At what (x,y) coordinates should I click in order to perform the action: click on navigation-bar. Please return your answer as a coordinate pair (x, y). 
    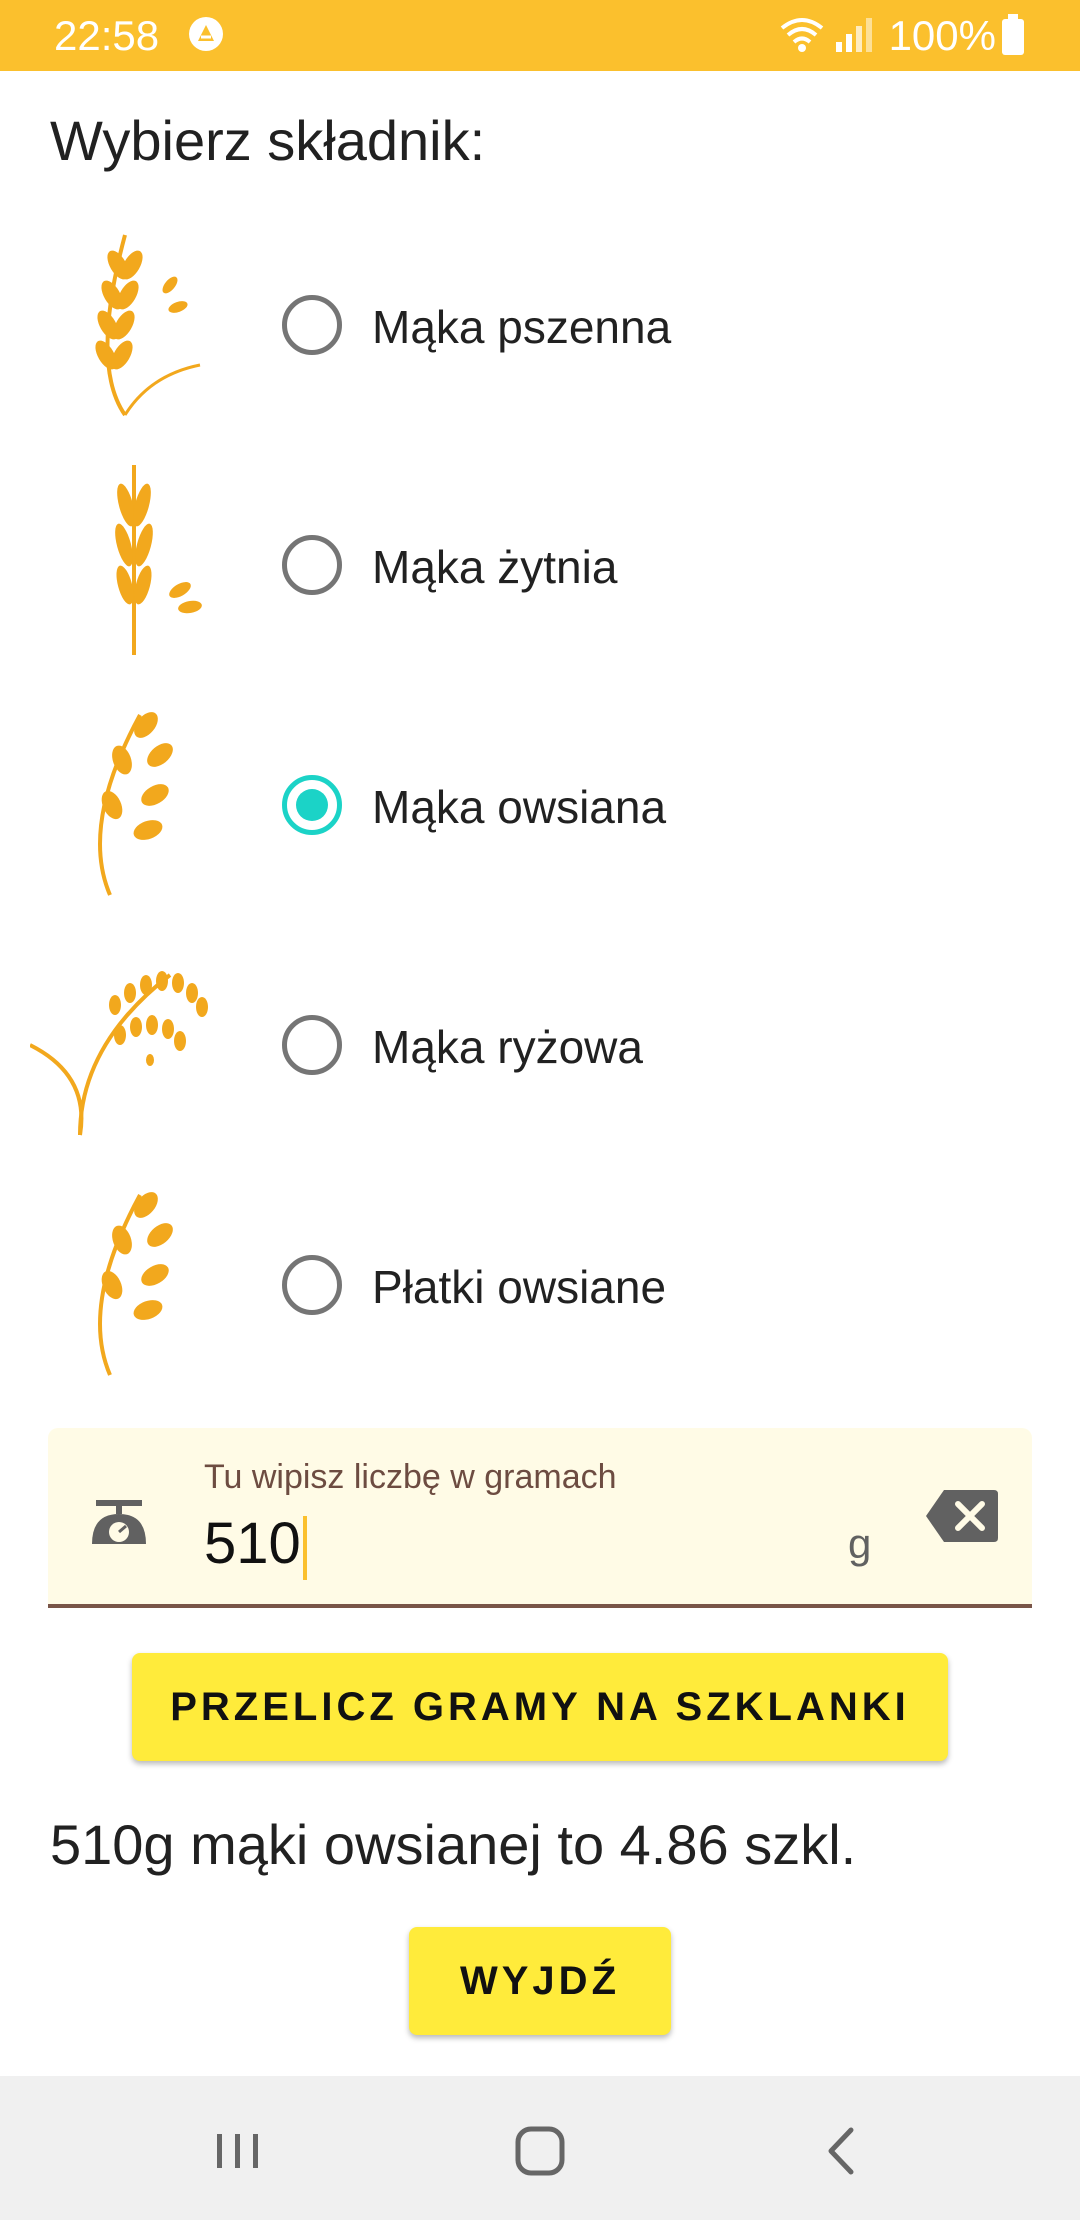
    Looking at the image, I should click on (540, 2148).